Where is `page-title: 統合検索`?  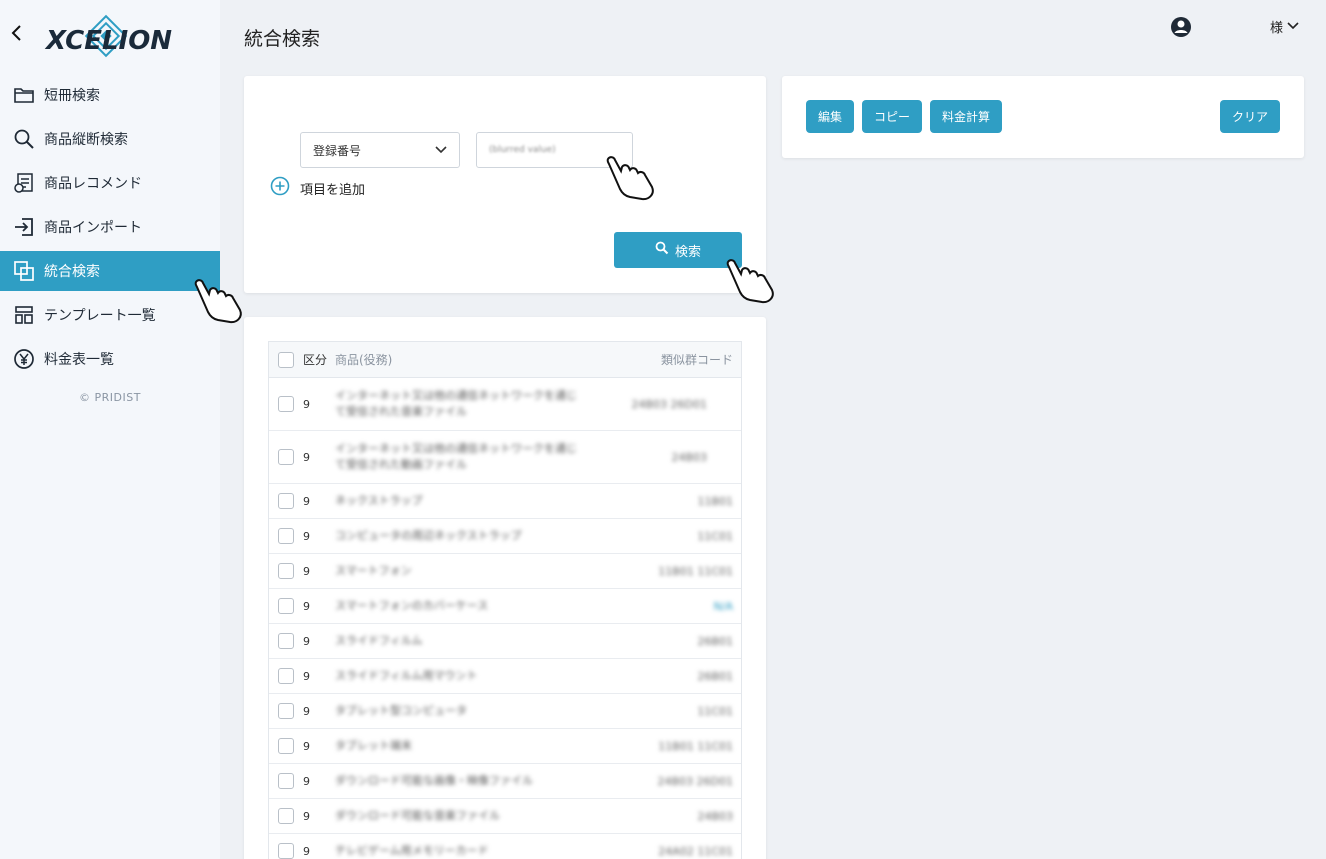 page-title: 統合検索 is located at coordinates (282, 39).